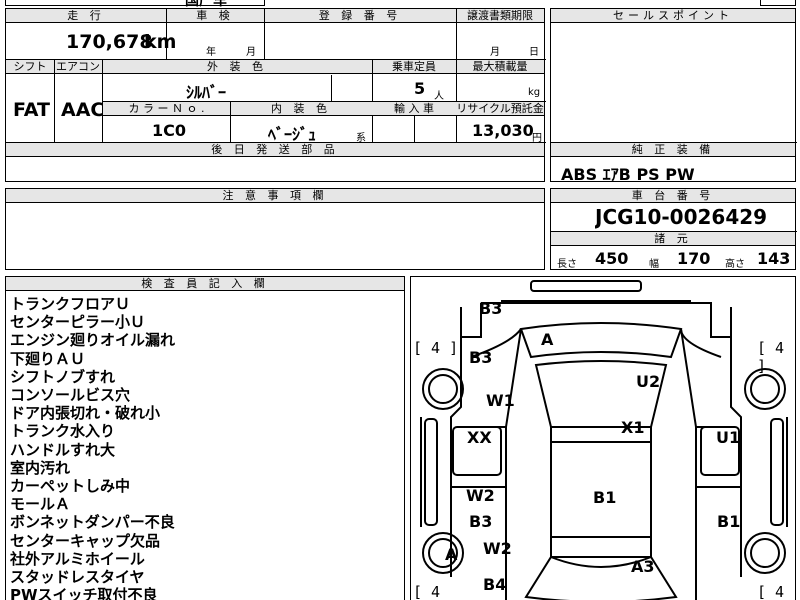  I want to click on caution-box: 注 意 事 項 欄, so click(275, 229).